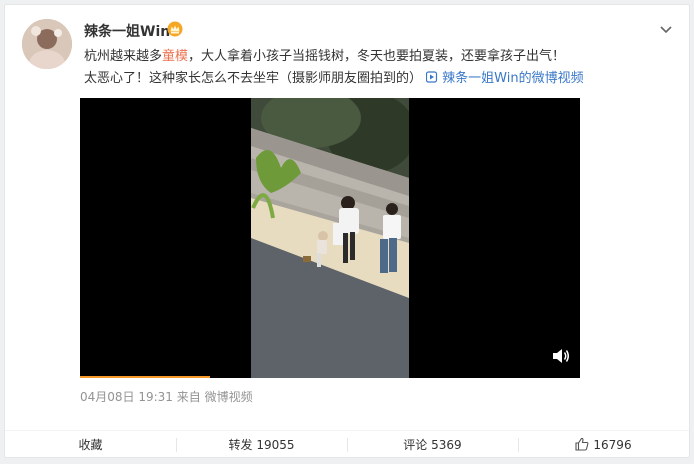 This screenshot has width=694, height=464. I want to click on favorite-button: 收藏, so click(90, 445).